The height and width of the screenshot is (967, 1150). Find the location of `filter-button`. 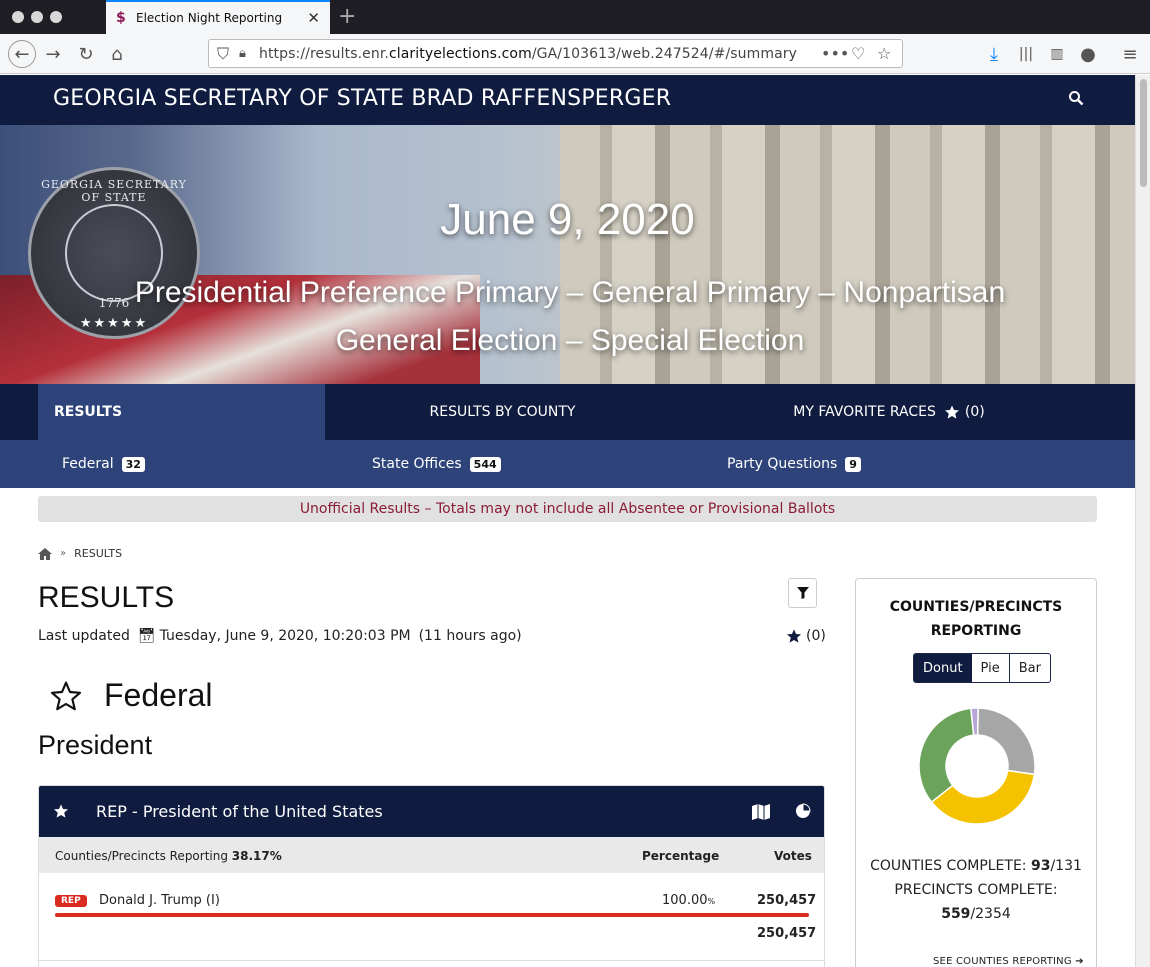

filter-button is located at coordinates (802, 593).